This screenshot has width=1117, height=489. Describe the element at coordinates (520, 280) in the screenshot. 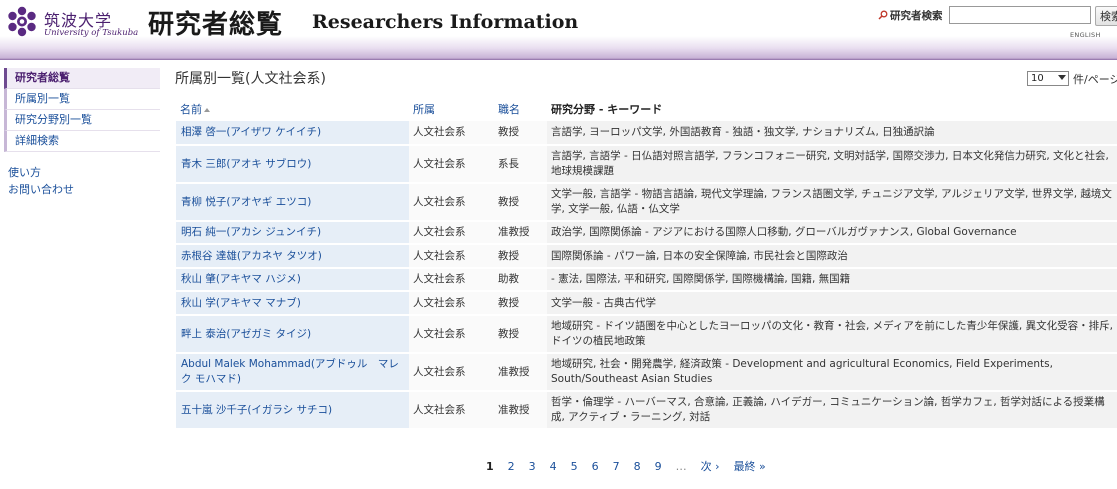

I see `position-cell: 助教` at that location.